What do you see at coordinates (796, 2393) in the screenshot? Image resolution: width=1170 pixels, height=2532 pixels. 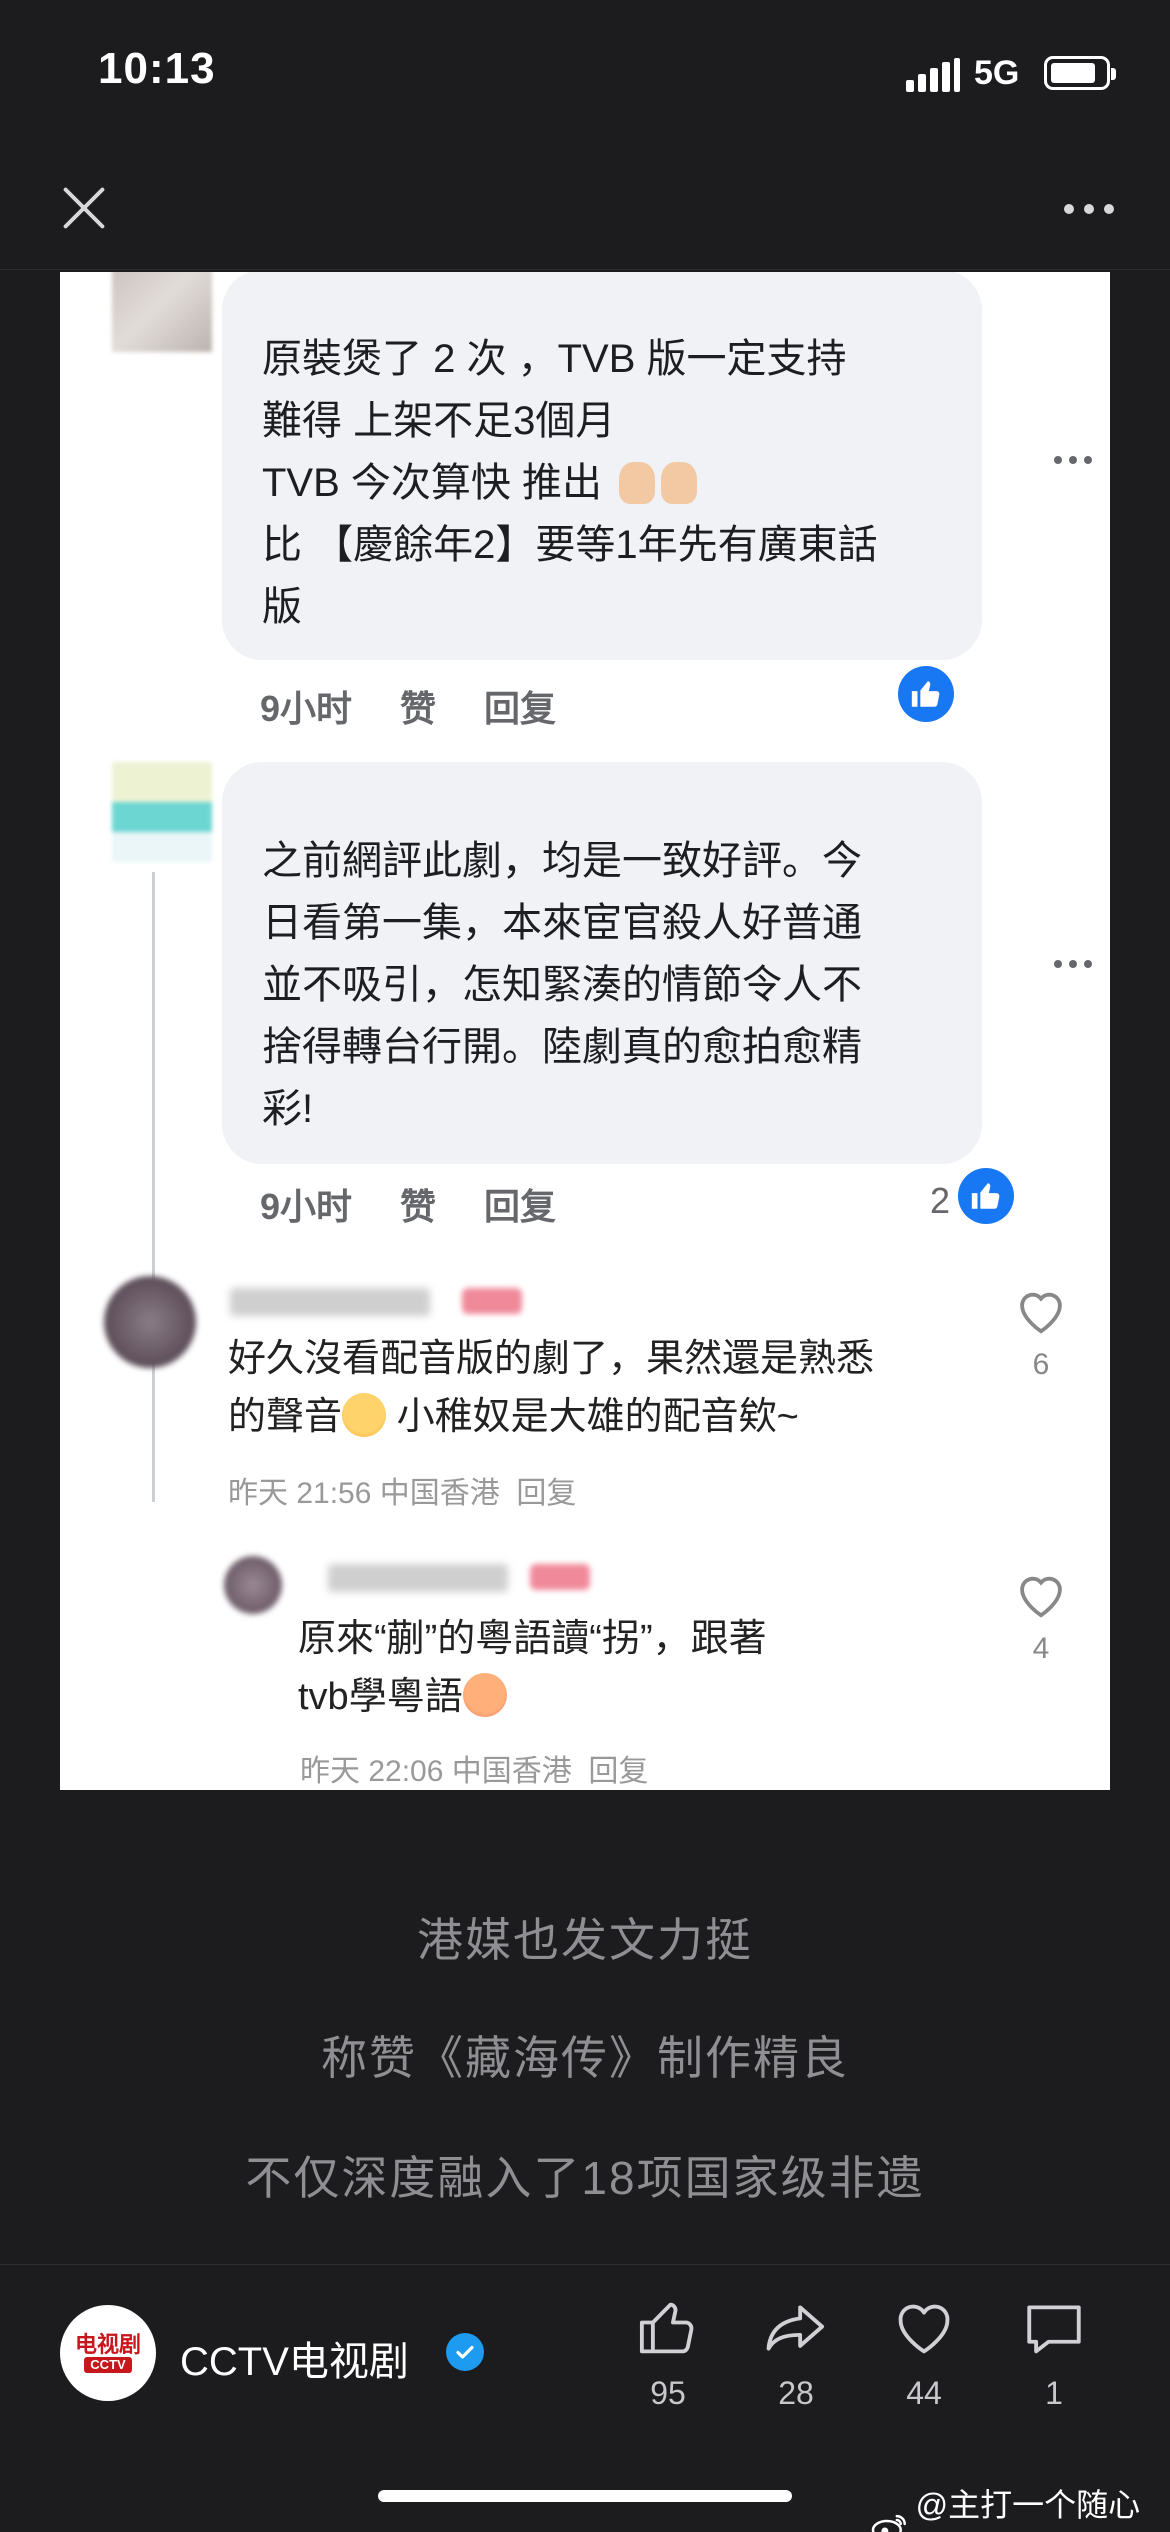 I see `share-count: 28` at bounding box center [796, 2393].